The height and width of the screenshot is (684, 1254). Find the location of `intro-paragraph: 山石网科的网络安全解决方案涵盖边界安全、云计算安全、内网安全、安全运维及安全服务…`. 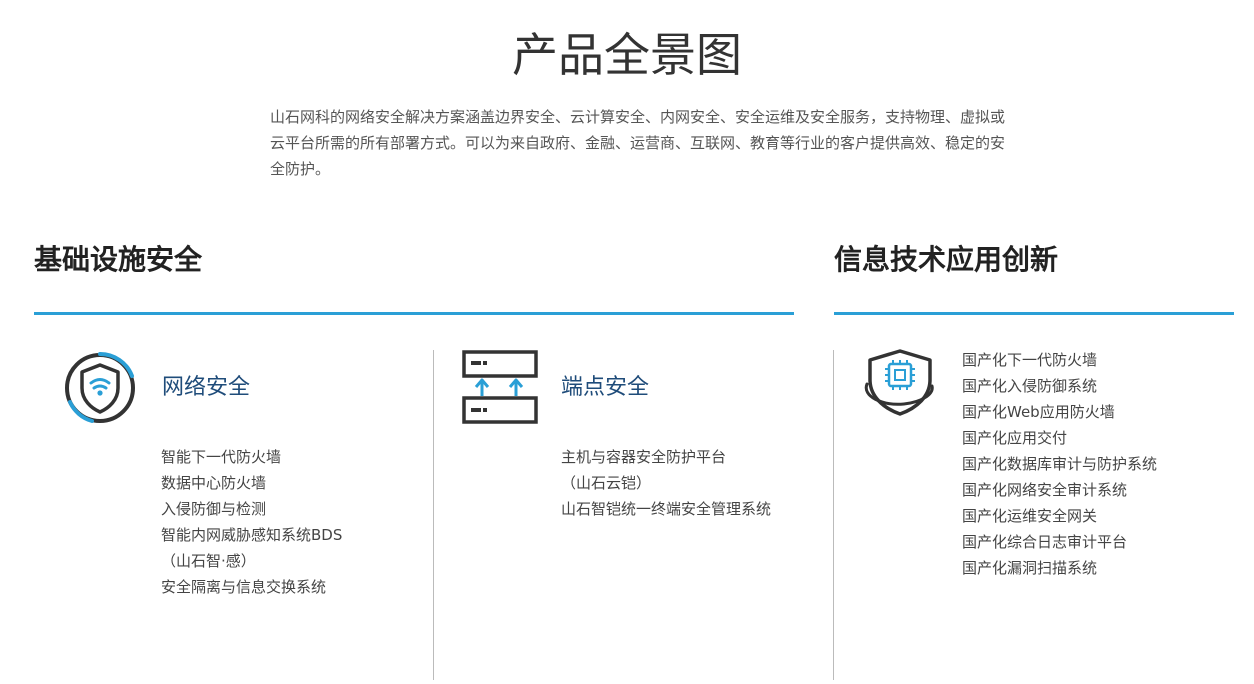

intro-paragraph: 山石网科的网络安全解决方案涵盖边界安全、云计算安全、内网安全、安全运维及安全服务… is located at coordinates (638, 143).